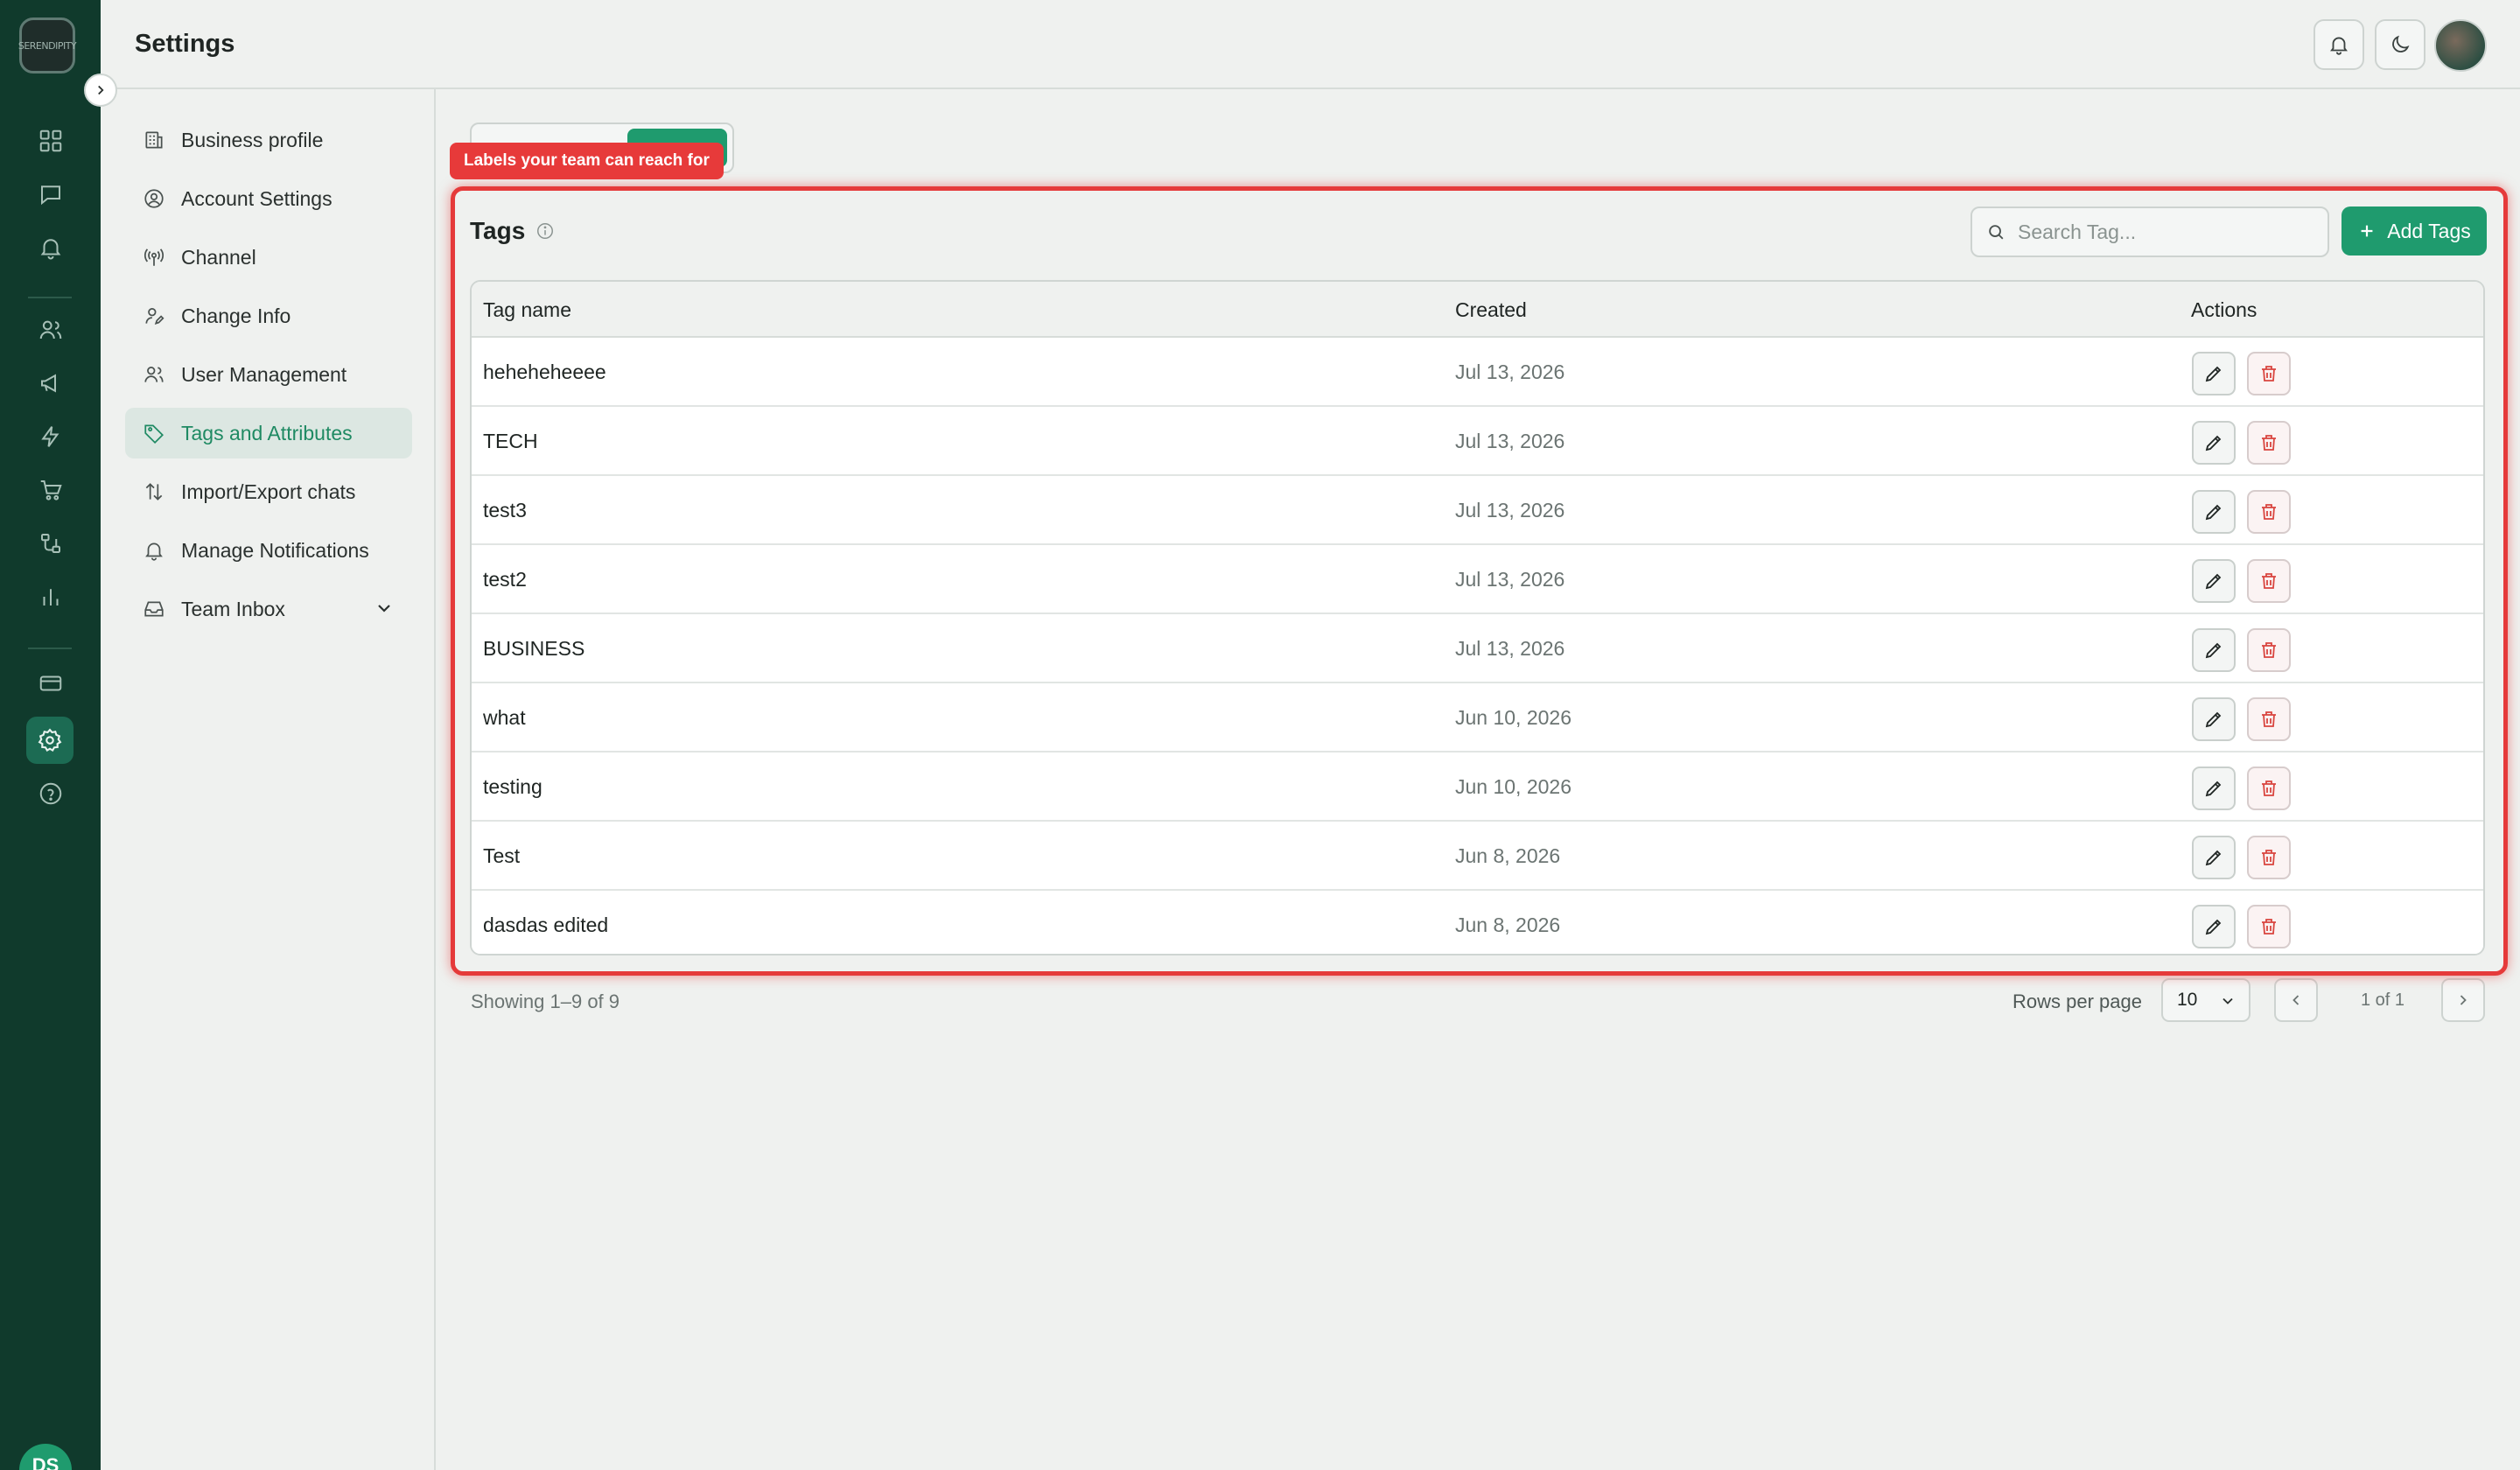  Describe the element at coordinates (155, 198) in the screenshot. I see `user-circle-icon` at that location.